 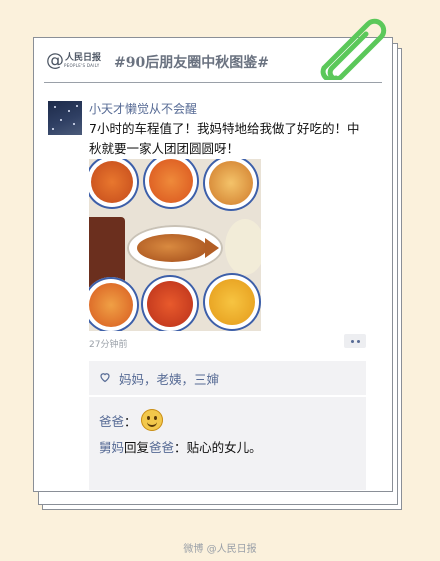 I want to click on comment-author: 爸爸, so click(x=111, y=420).